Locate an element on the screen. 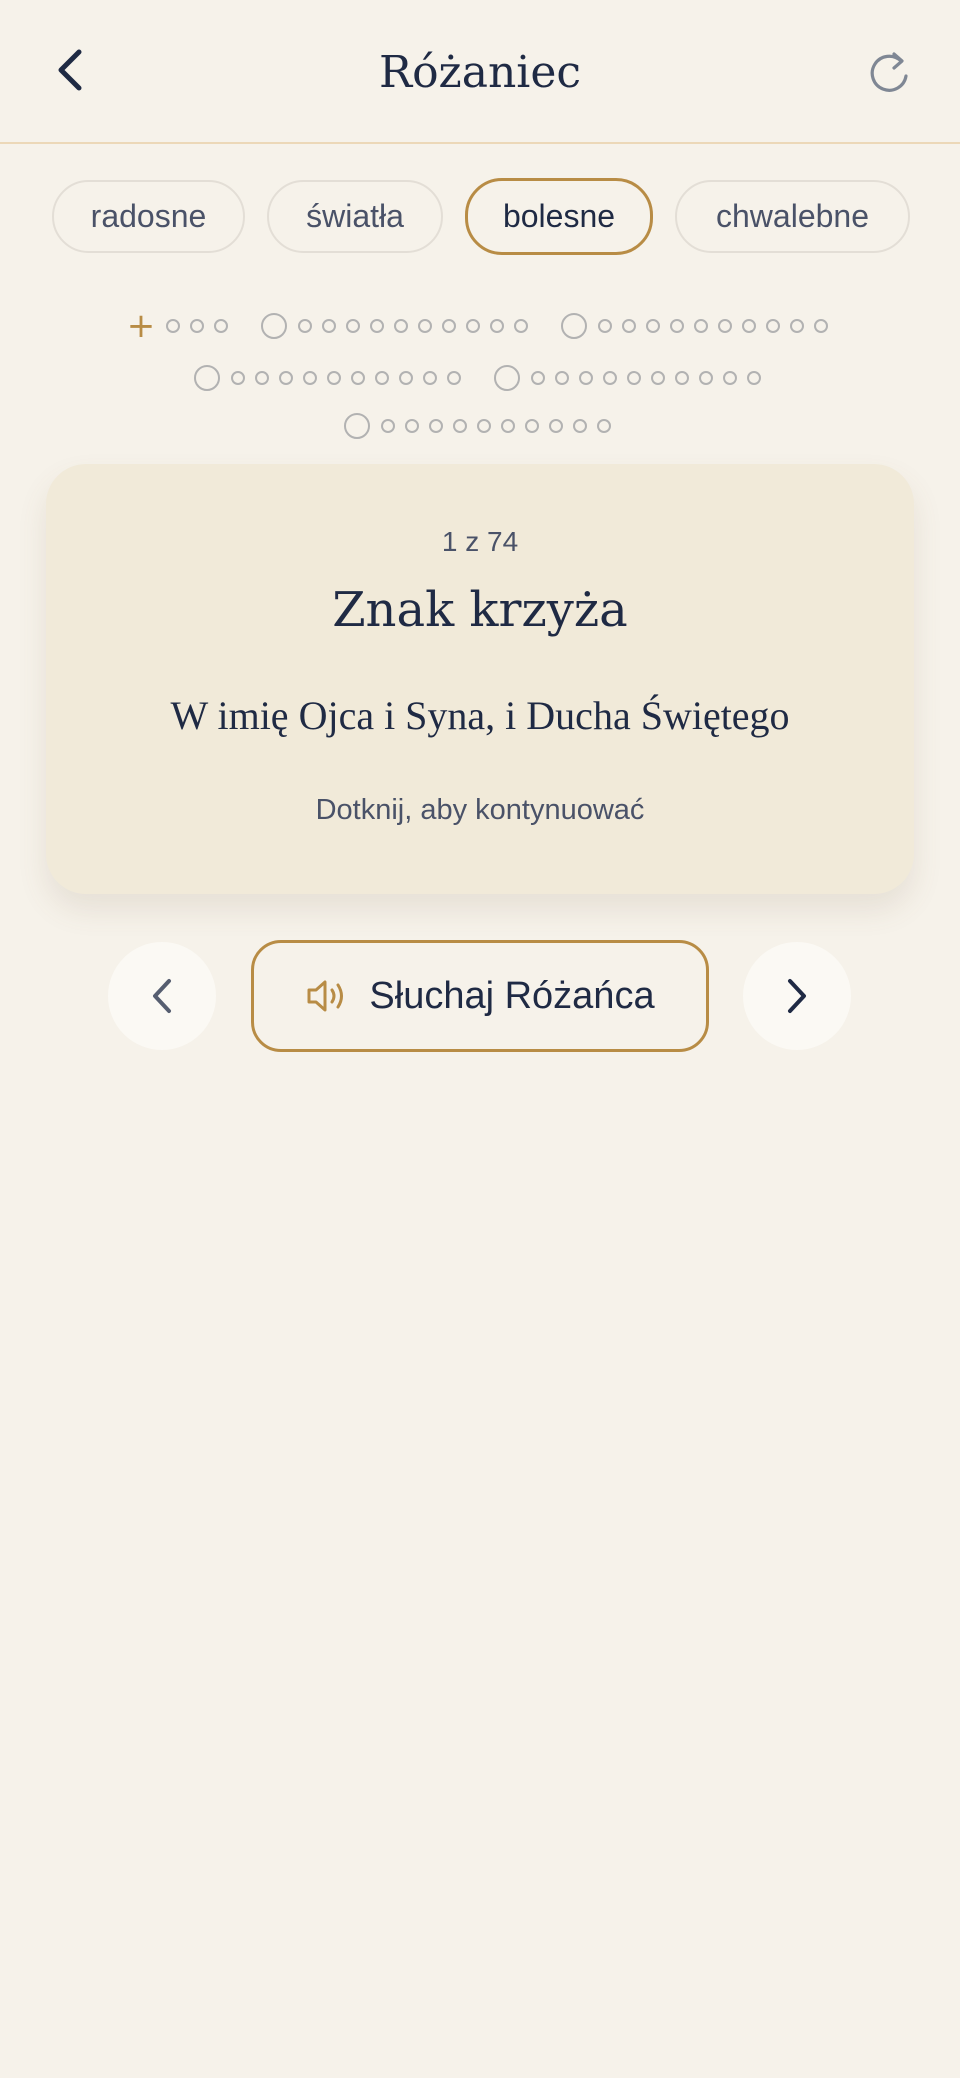  prayer-title: Znak krzyża is located at coordinates (480, 610).